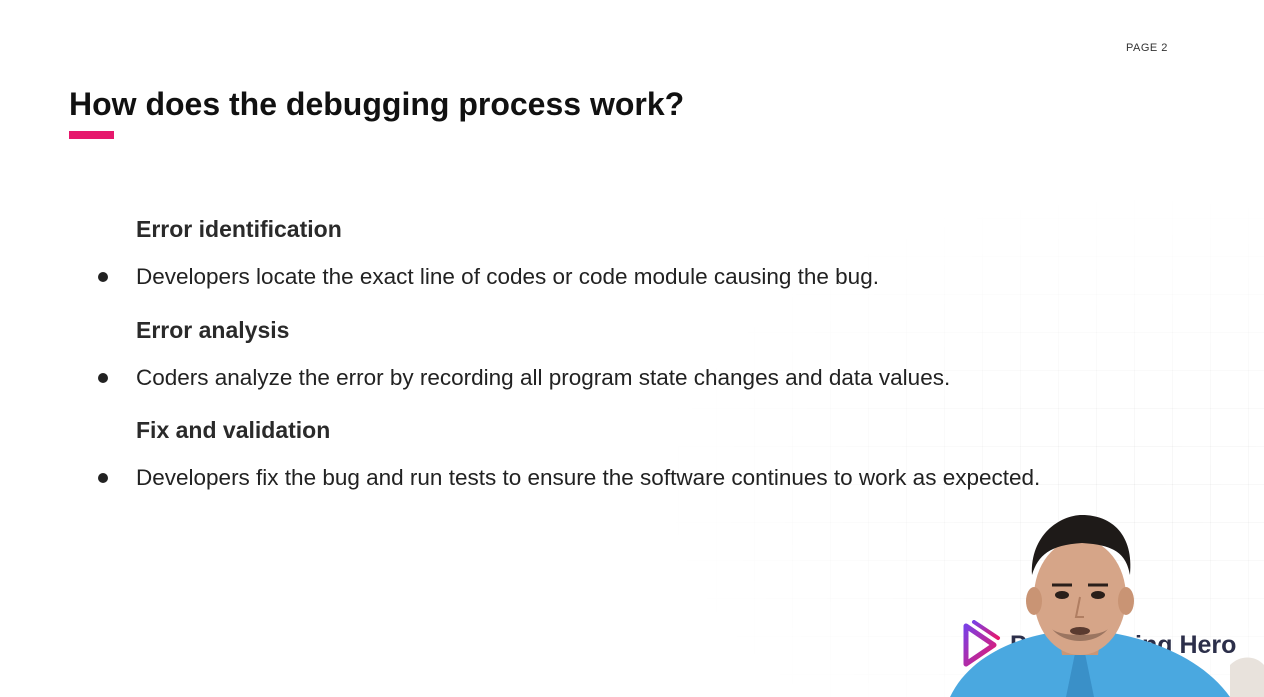 The image size is (1264, 697). I want to click on presenter-image, so click(1107, 606).